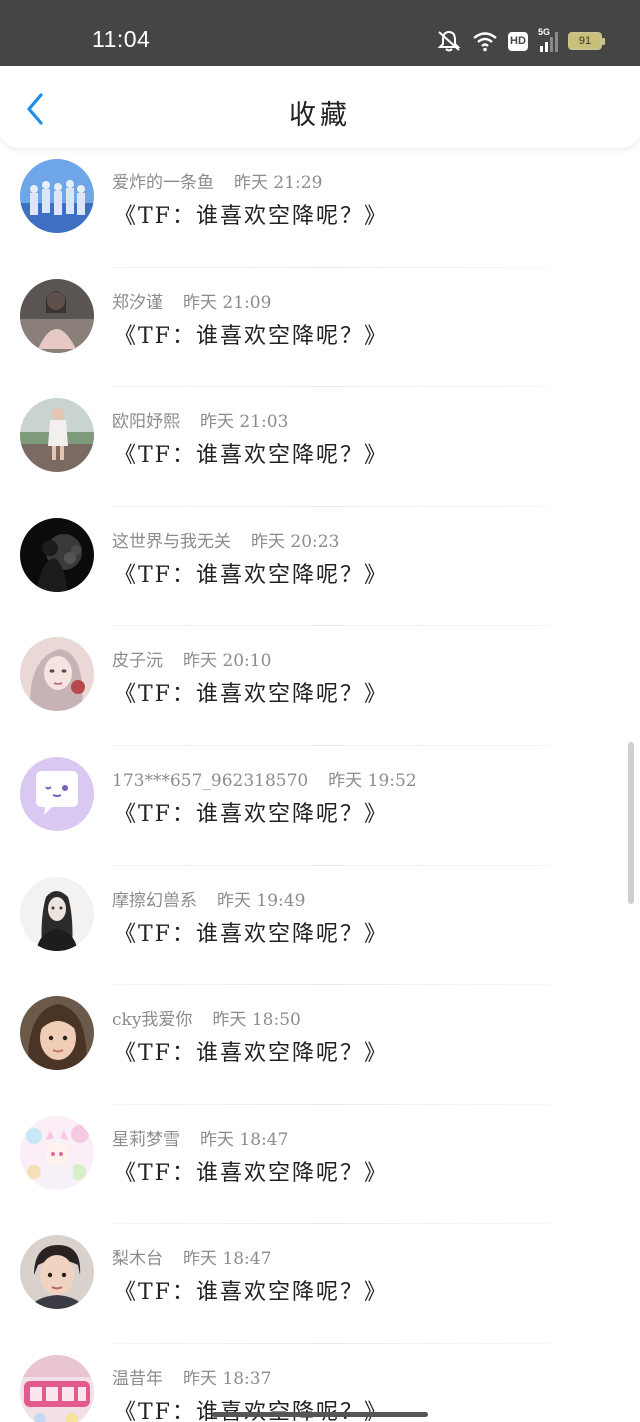 This screenshot has width=640, height=1422. I want to click on timestamp: 昨天 21:09, so click(227, 302).